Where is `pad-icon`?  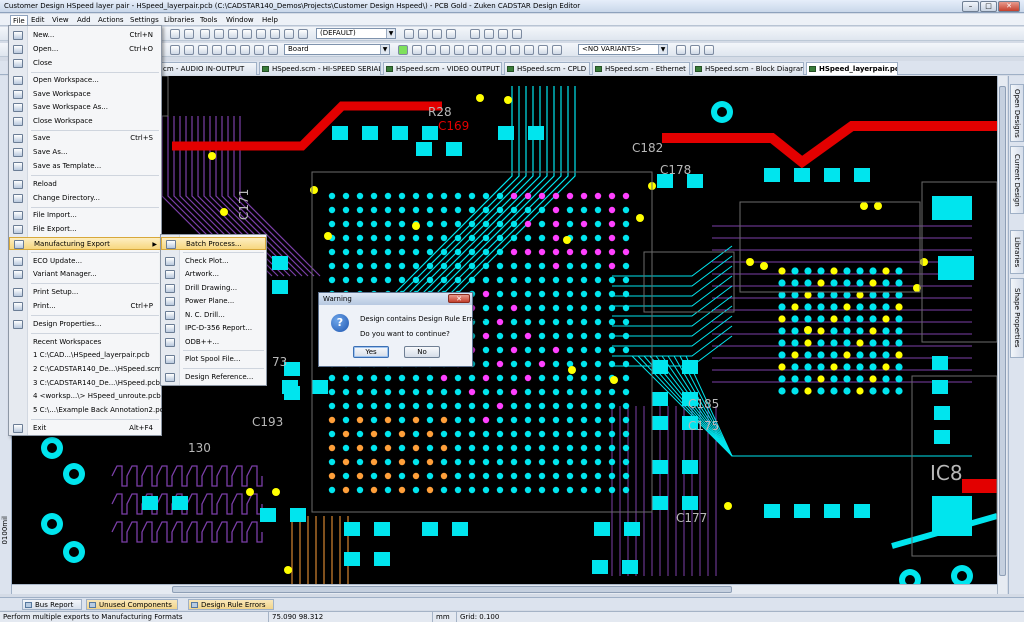
pad-icon is located at coordinates (417, 50).